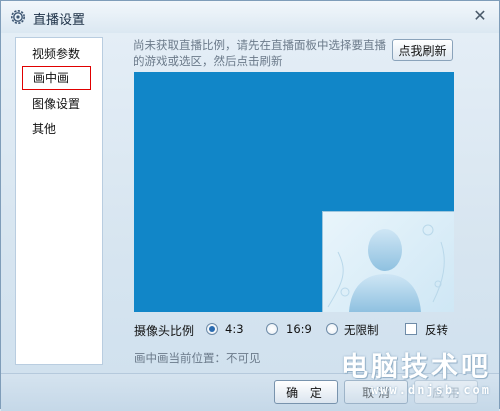 This screenshot has height=411, width=500. What do you see at coordinates (386, 268) in the screenshot?
I see `avatar-placeholder-icon` at bounding box center [386, 268].